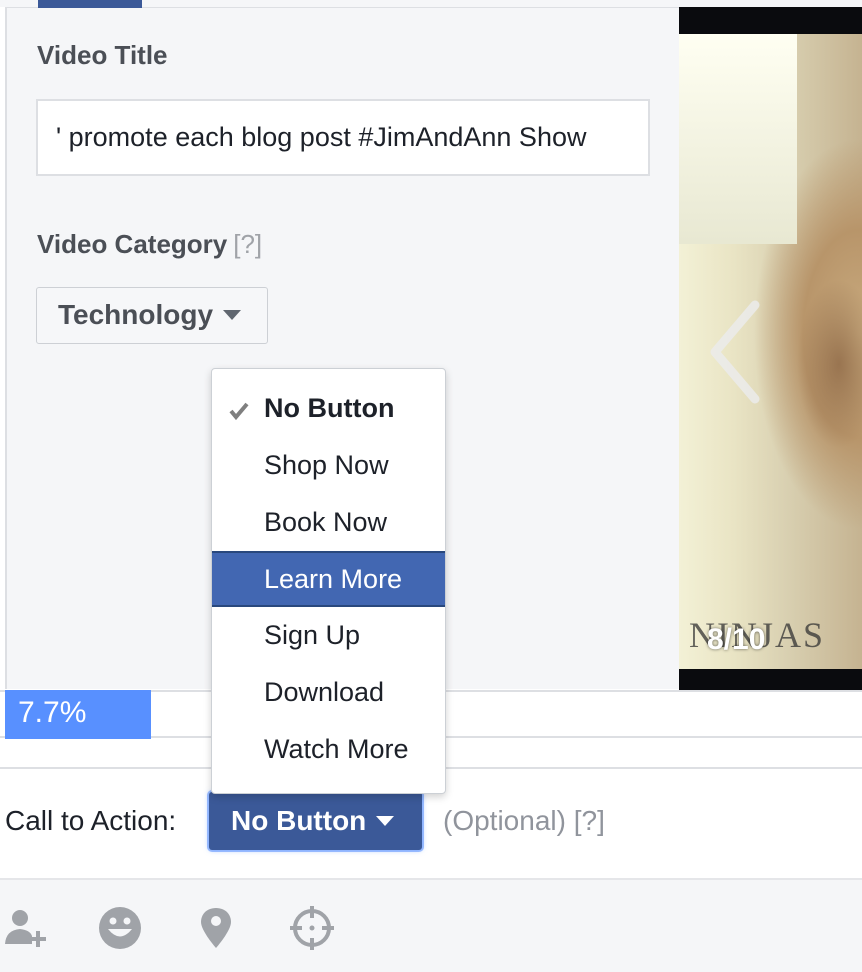 This screenshot has width=862, height=972. I want to click on menu-item: Learn More, so click(328, 579).